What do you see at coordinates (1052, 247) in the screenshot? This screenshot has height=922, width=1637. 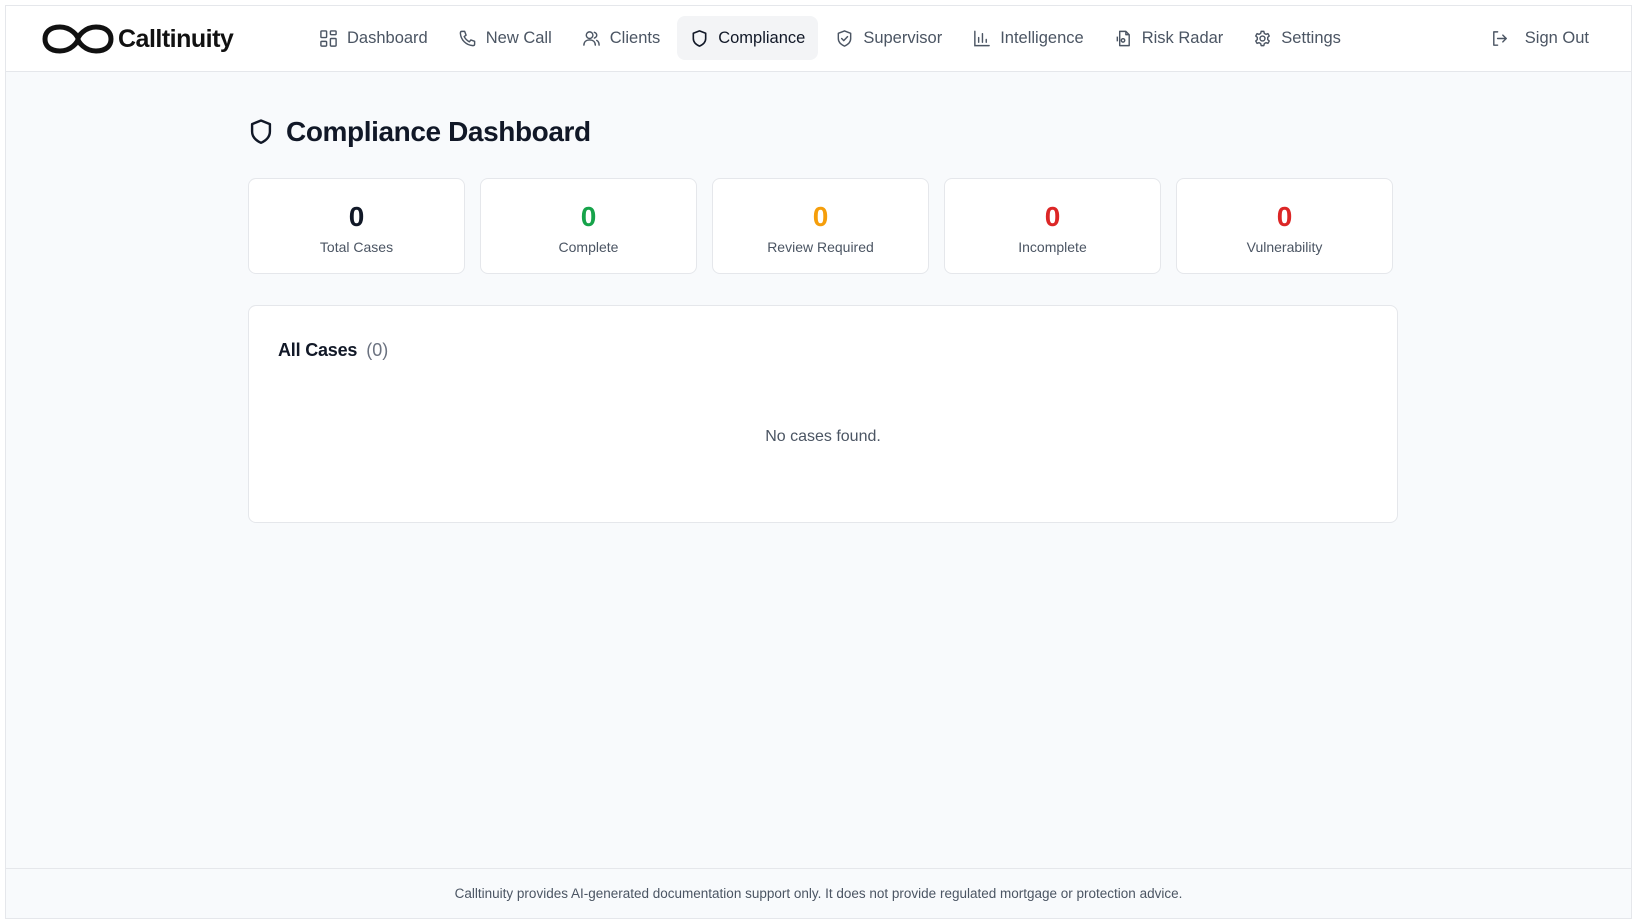 I see `stat-label: Incomplete` at bounding box center [1052, 247].